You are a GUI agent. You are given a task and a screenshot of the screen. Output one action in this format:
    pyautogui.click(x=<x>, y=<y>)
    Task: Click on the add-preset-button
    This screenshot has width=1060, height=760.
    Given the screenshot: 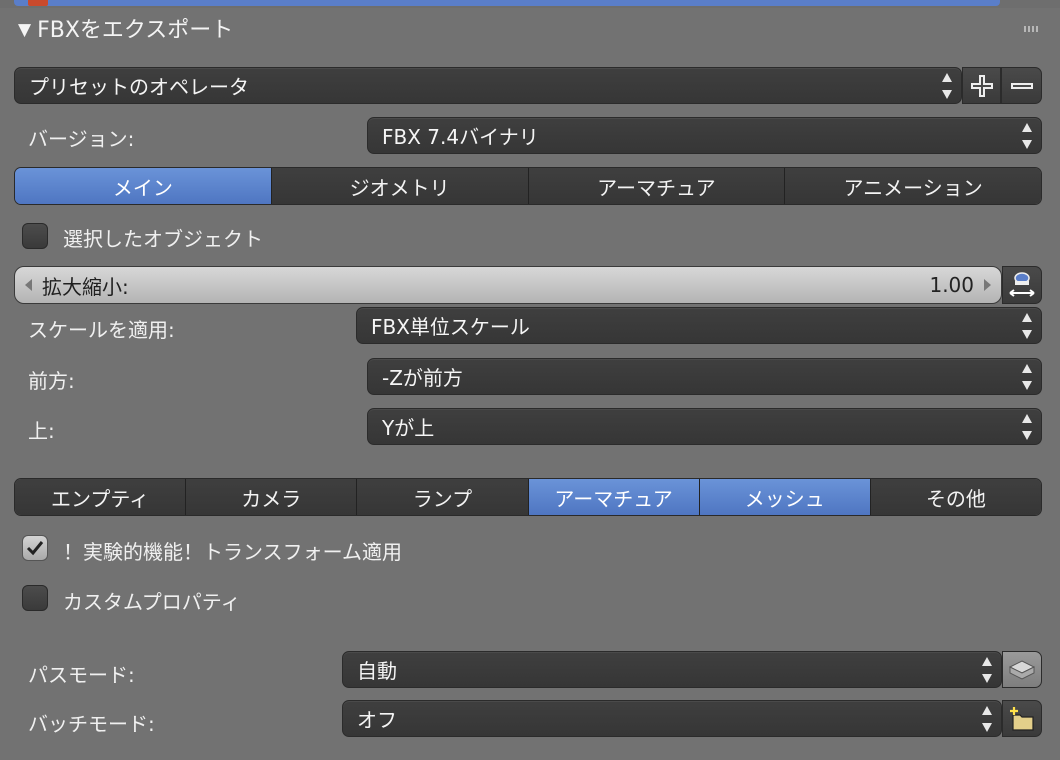 What is the action you would take?
    pyautogui.click(x=981, y=85)
    